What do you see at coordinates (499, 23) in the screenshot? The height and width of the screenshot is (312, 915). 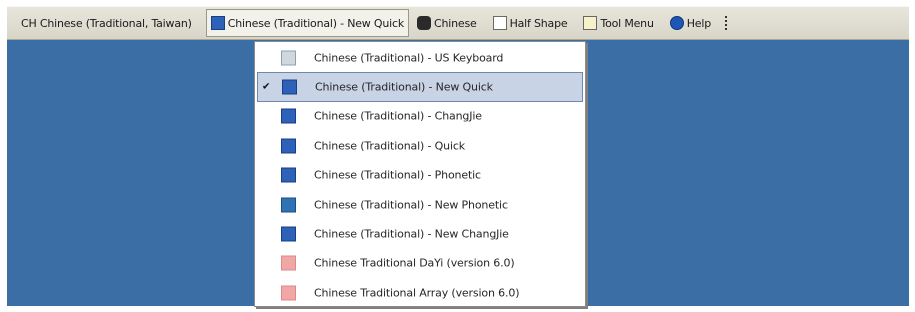 I see `half-shape-icon` at bounding box center [499, 23].